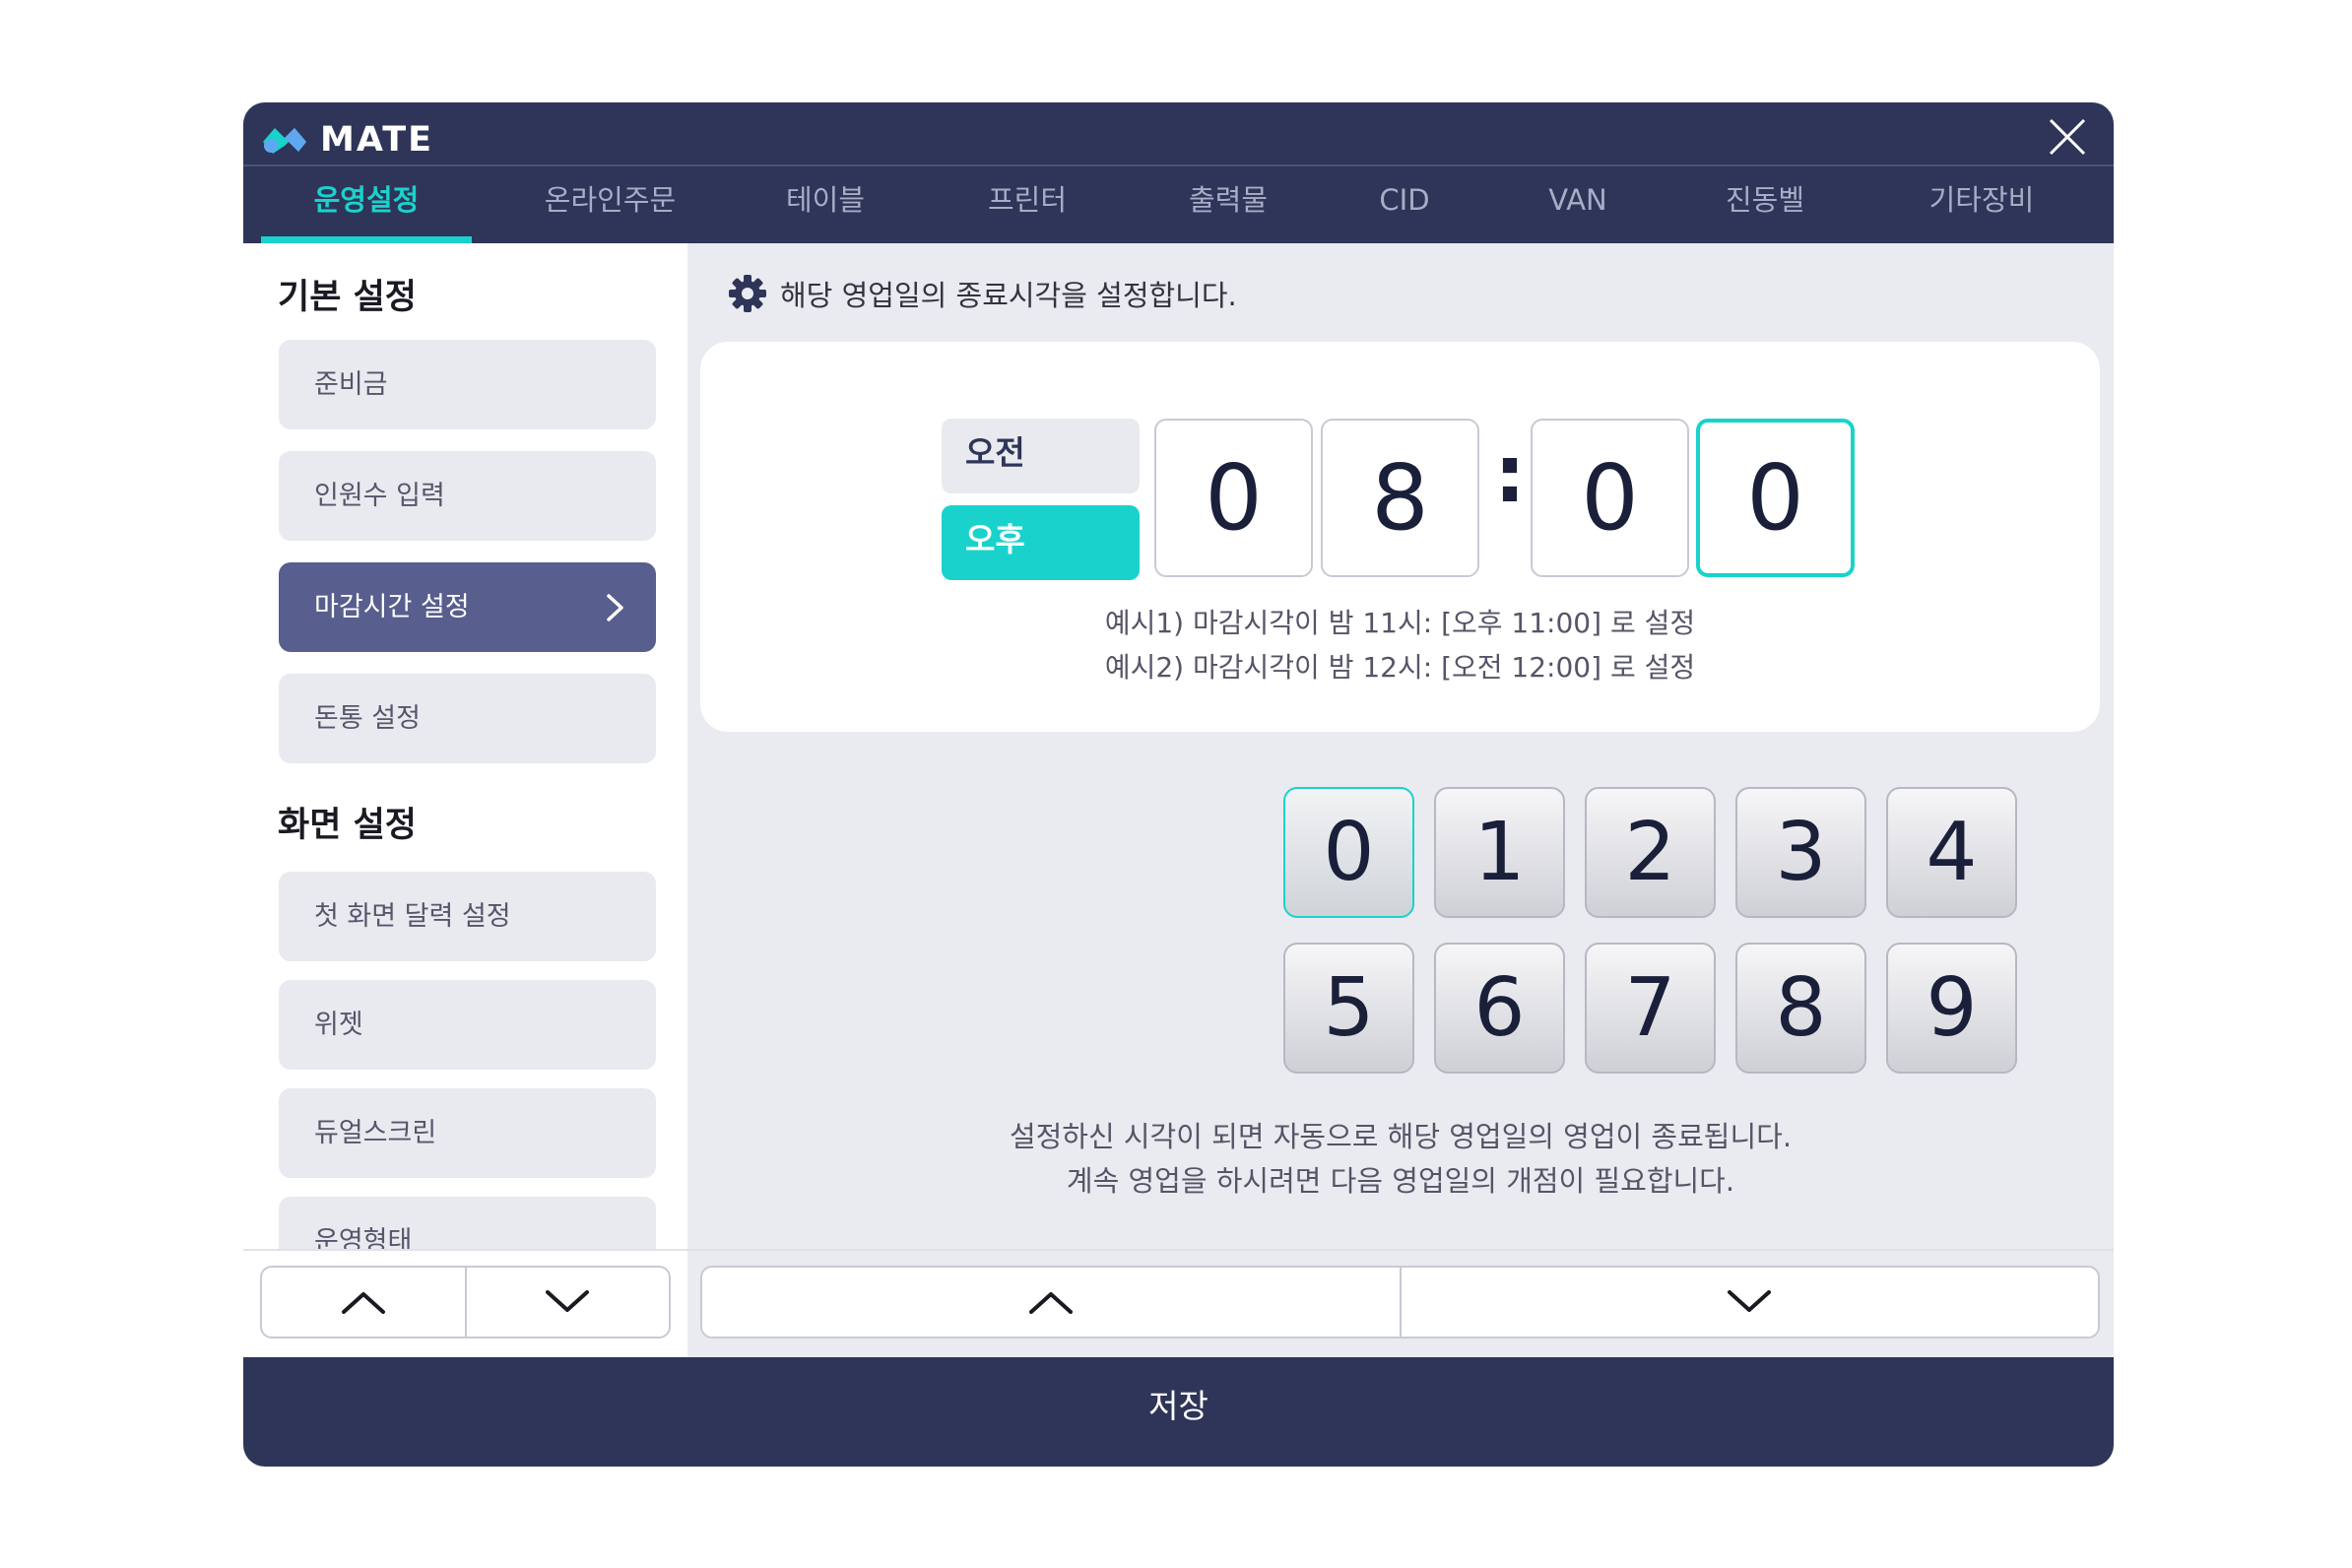 The height and width of the screenshot is (1568, 2352). What do you see at coordinates (376, 1133) in the screenshot?
I see `sidebar-item-label: 듀얼스크린` at bounding box center [376, 1133].